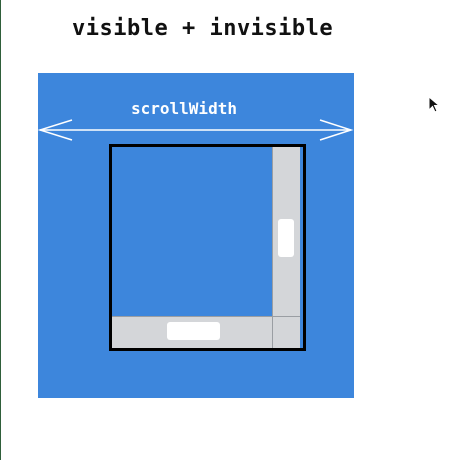 This screenshot has height=460, width=452. Describe the element at coordinates (193, 331) in the screenshot. I see `horizontal-scrollbar-thumb` at that location.